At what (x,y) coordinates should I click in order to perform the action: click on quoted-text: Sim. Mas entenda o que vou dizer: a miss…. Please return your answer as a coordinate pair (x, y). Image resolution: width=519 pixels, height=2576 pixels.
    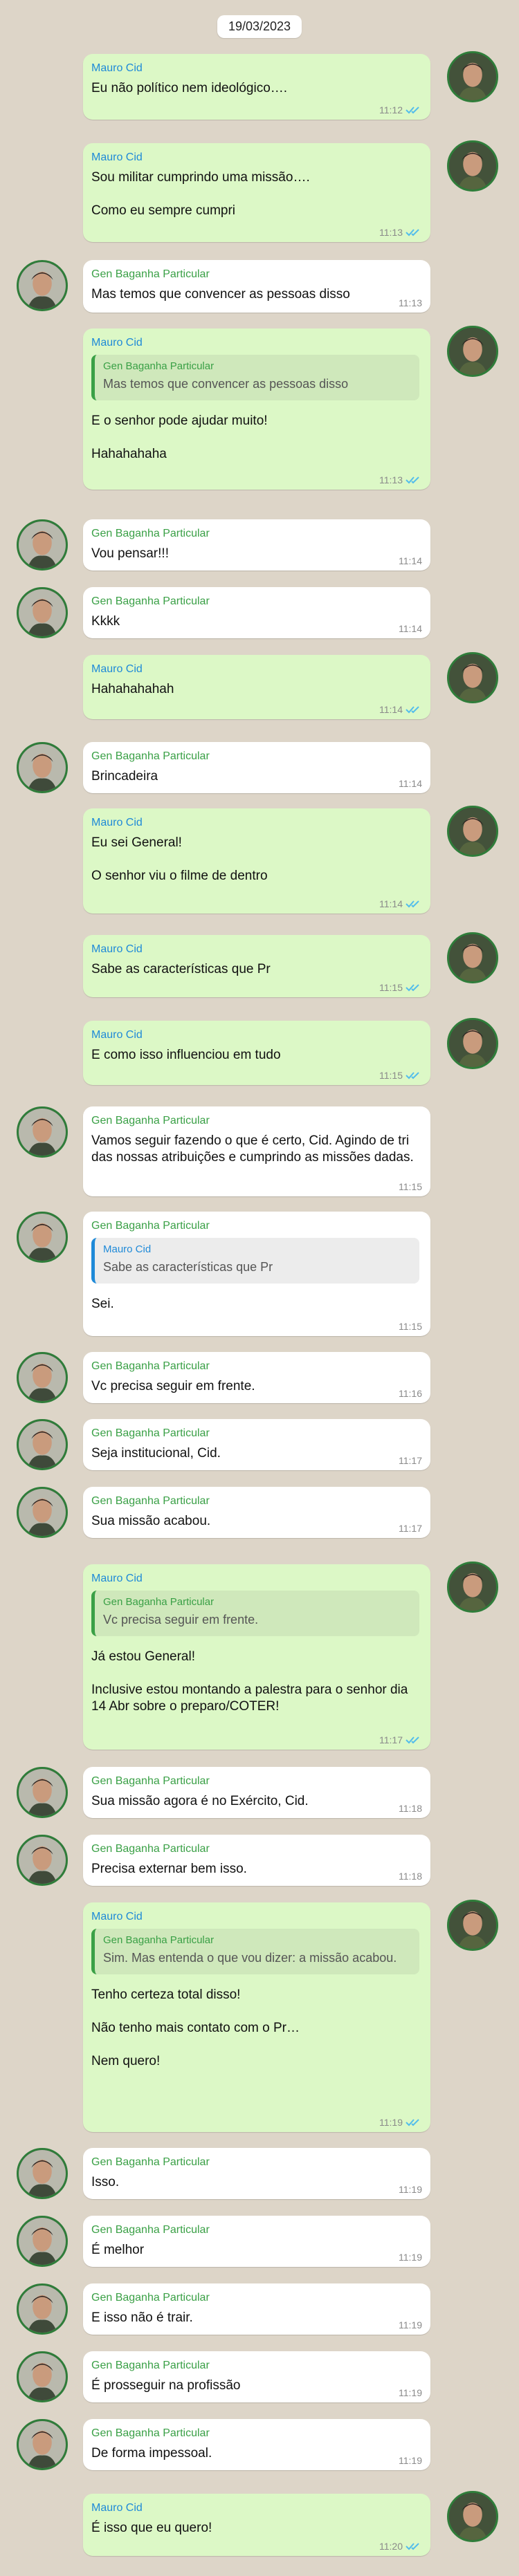
    Looking at the image, I should click on (250, 1958).